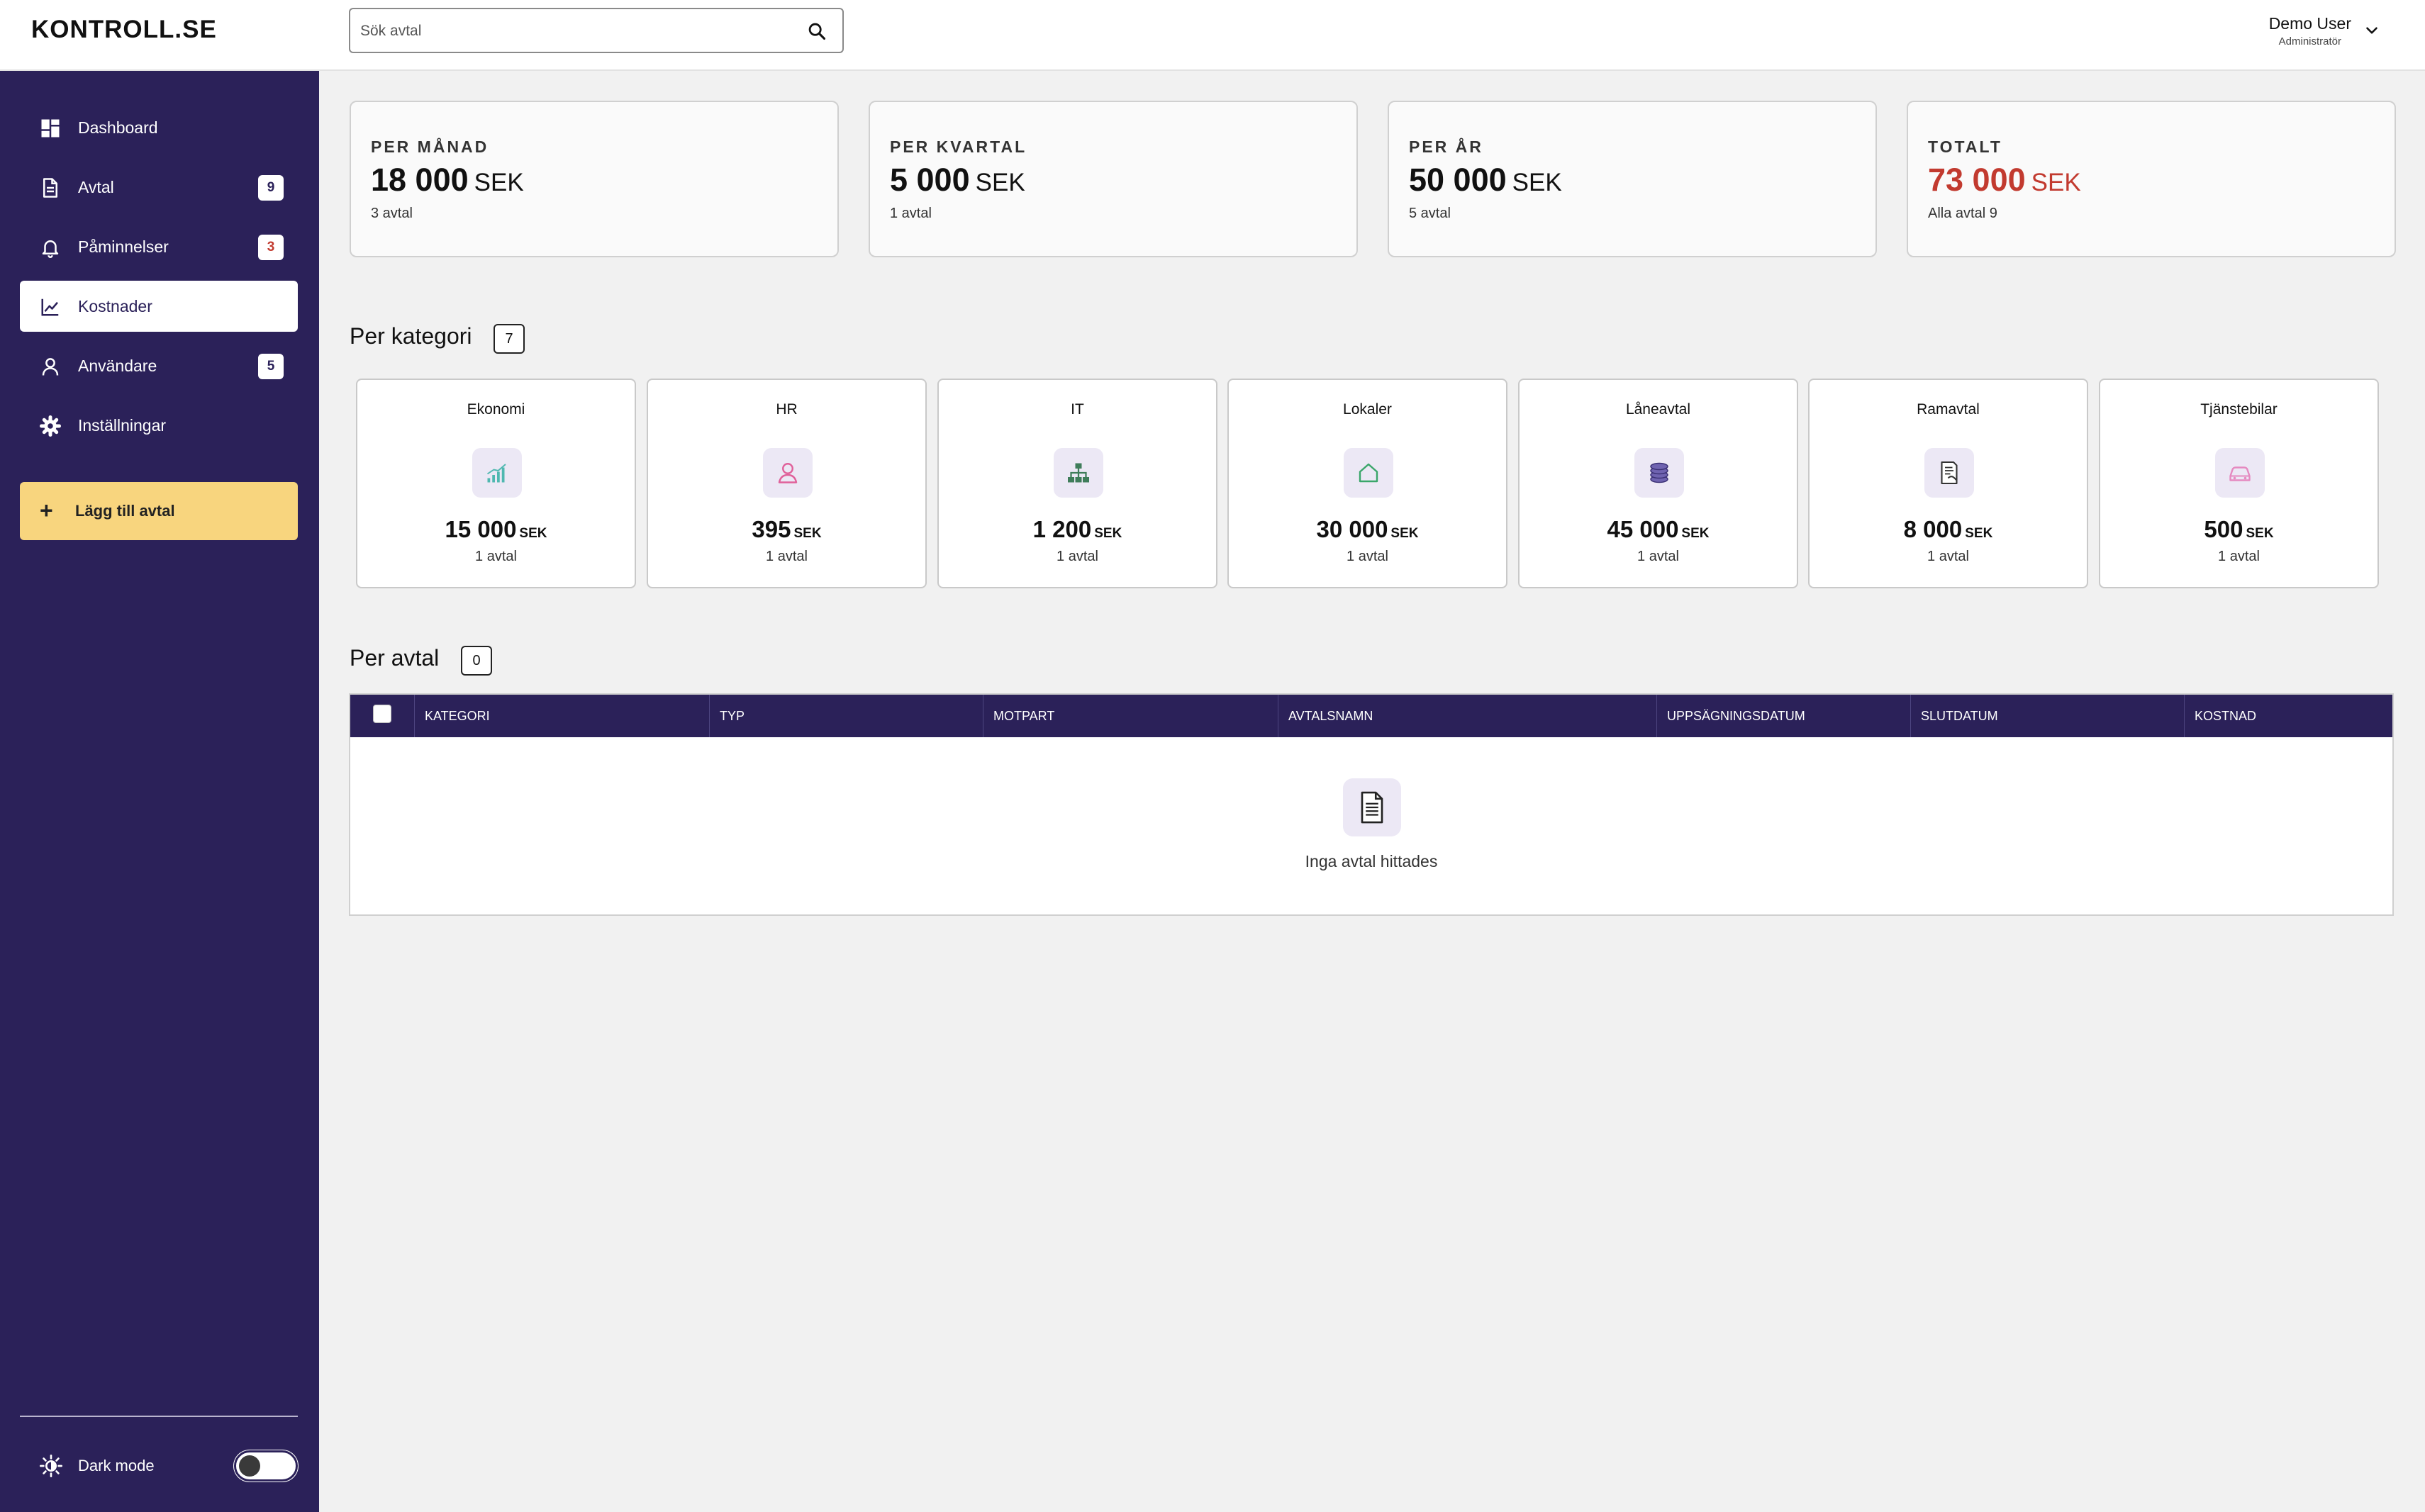 The image size is (2425, 1512). I want to click on column-header-kostnad: KOSTNAD, so click(2288, 716).